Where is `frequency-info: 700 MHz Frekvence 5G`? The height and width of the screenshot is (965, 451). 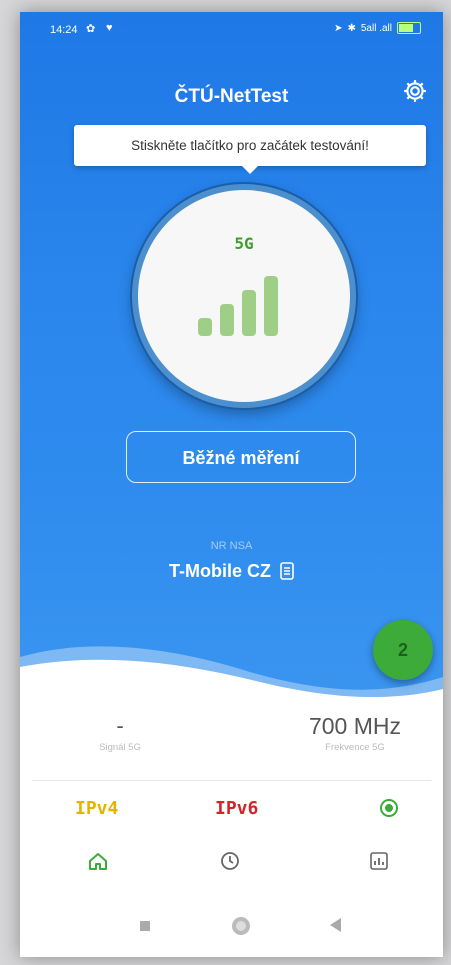
frequency-info: 700 MHz Frekvence 5G is located at coordinates (355, 732).